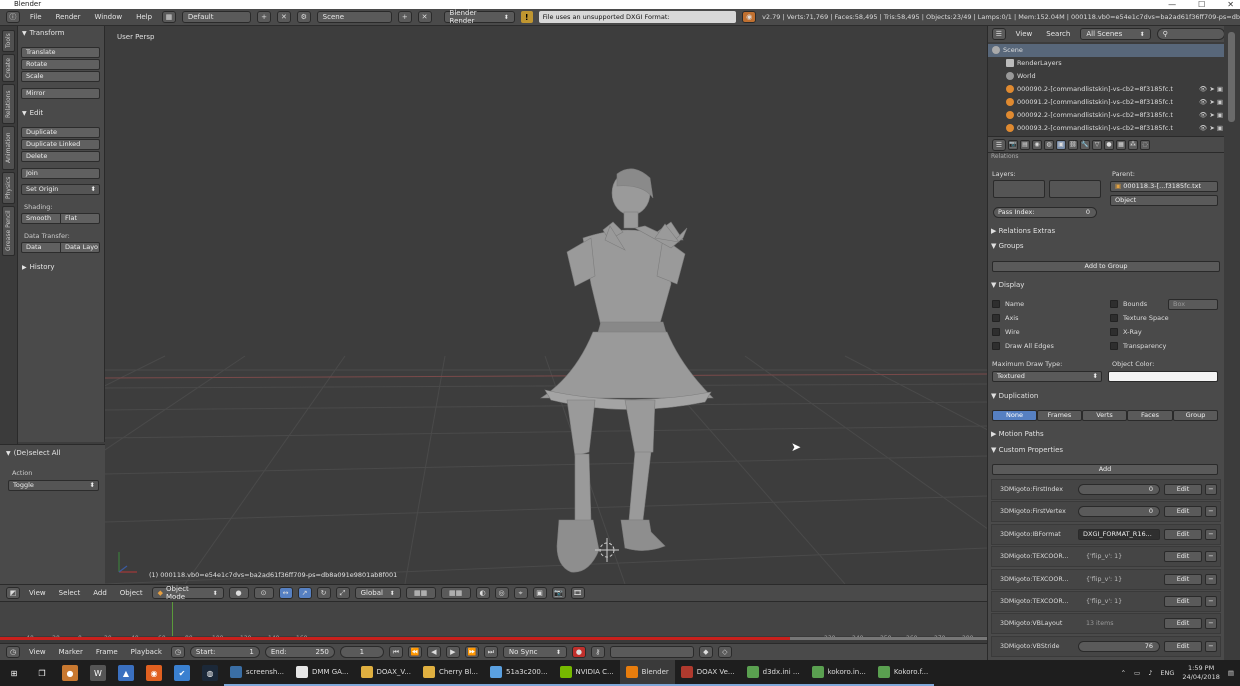  Describe the element at coordinates (1145, 144) in the screenshot. I see `physics-tab-icon: ◌` at that location.